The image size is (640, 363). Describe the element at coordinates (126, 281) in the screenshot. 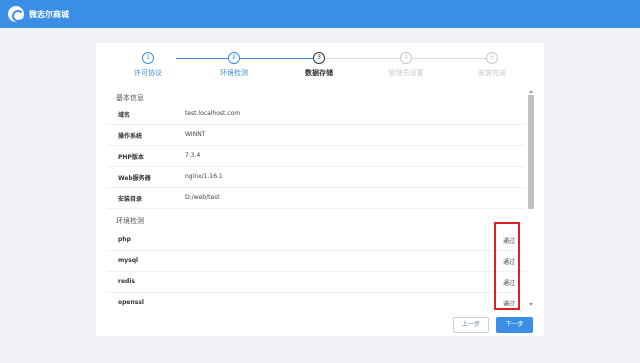

I see `env-key: redis` at that location.